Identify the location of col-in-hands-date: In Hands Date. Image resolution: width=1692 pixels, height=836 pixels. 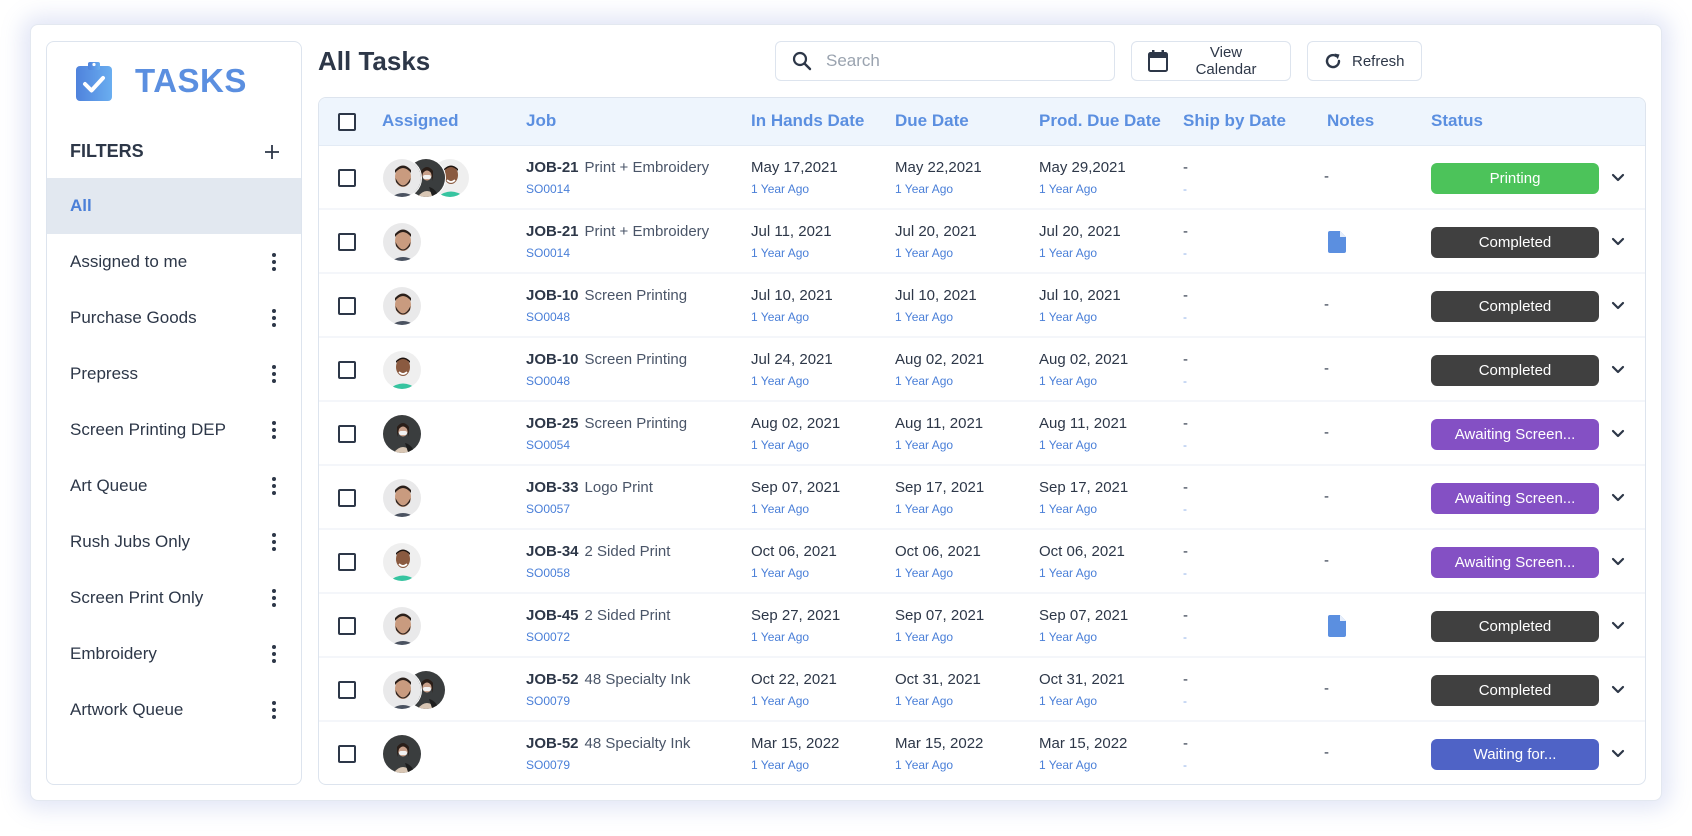
(807, 121).